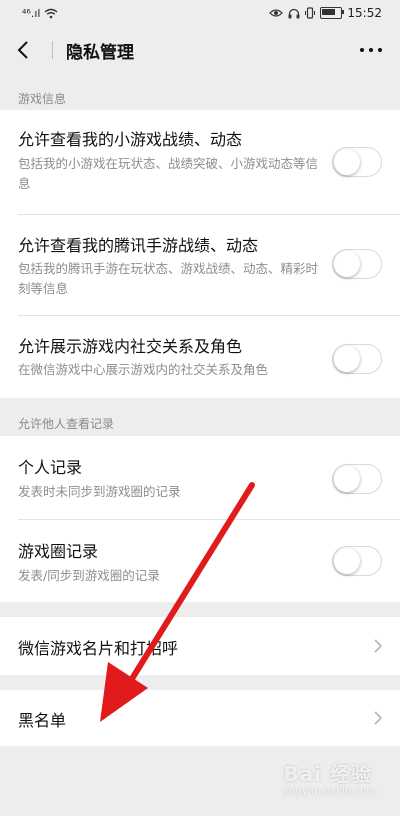  Describe the element at coordinates (200, 718) in the screenshot. I see `link-row-blacklist: 黑名单` at that location.